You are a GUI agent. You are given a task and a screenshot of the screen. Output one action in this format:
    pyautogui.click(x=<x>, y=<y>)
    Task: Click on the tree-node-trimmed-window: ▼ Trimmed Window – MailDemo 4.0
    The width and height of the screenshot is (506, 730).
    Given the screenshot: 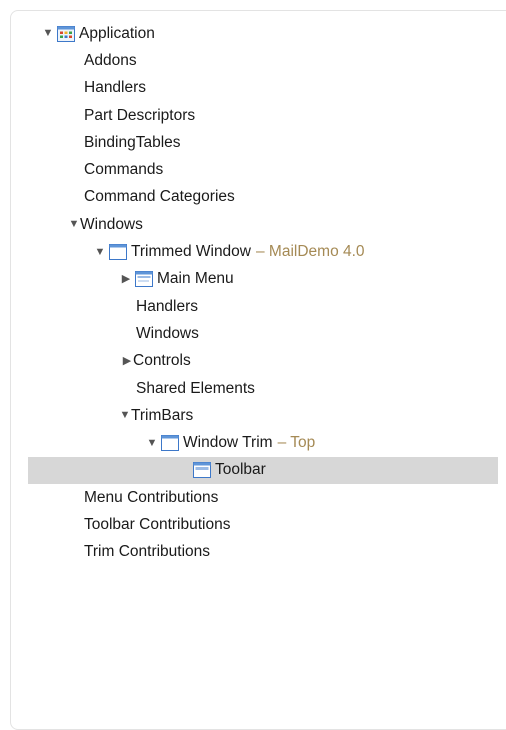 What is the action you would take?
    pyautogui.click(x=253, y=251)
    